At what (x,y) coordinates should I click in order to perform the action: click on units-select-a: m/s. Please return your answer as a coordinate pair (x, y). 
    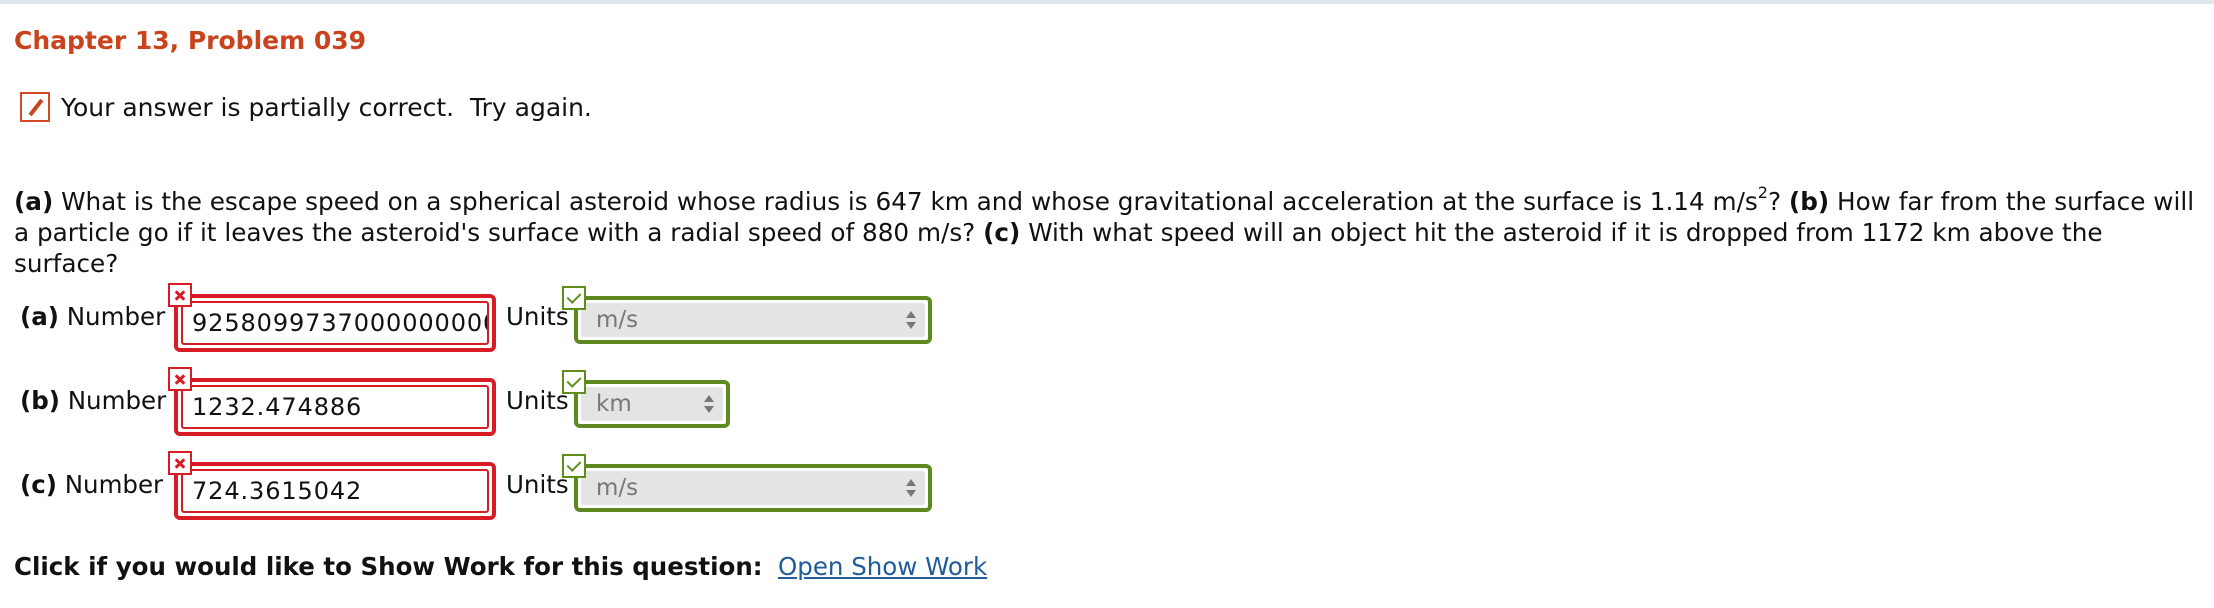
    Looking at the image, I should click on (753, 320).